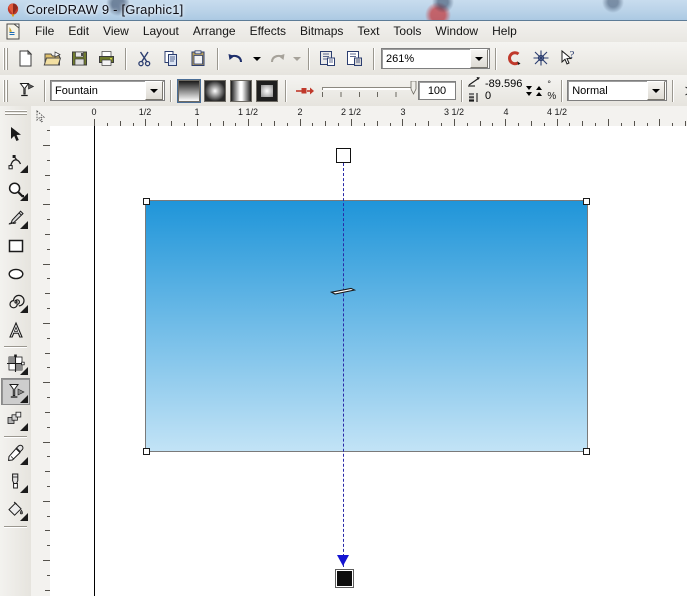 This screenshot has width=687, height=596. Describe the element at coordinates (15, 217) in the screenshot. I see `freehand-tool` at that location.